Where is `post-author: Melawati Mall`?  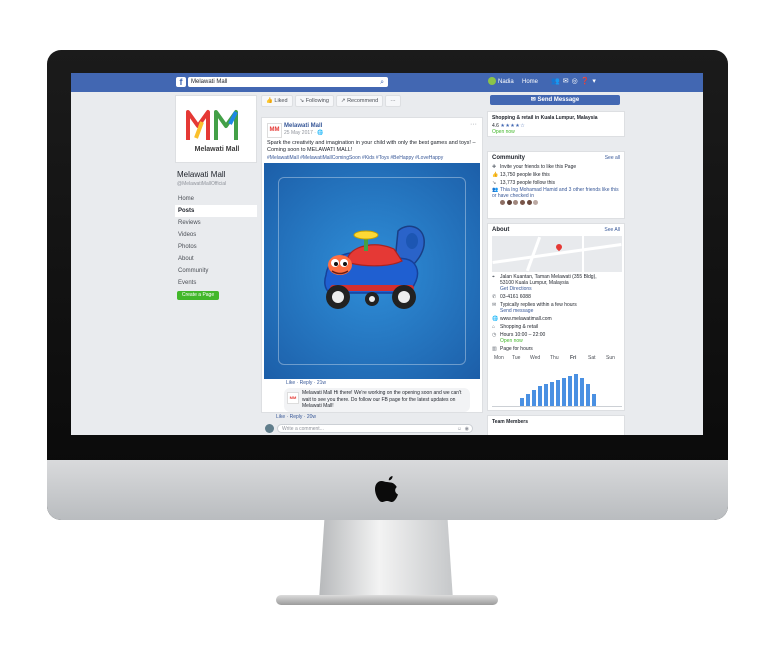
post-author: Melawati Mall is located at coordinates (303, 126).